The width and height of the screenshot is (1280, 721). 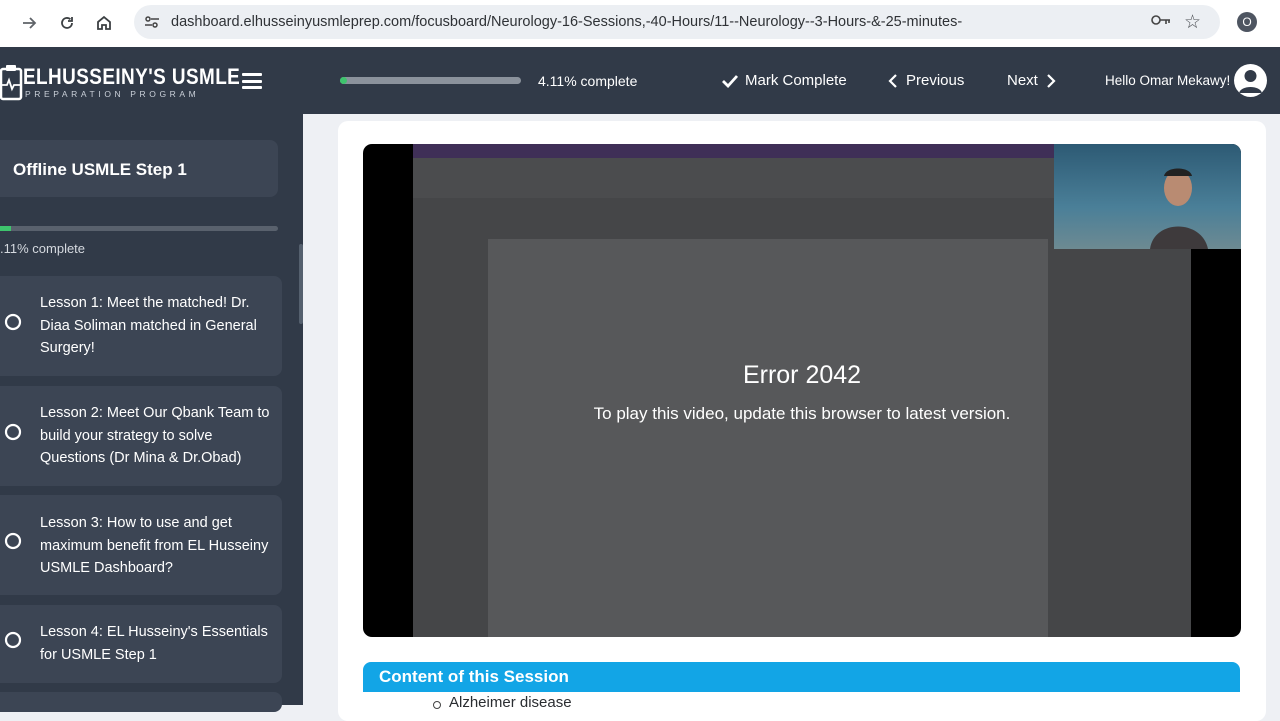 I want to click on forward-icon, so click(x=29, y=23).